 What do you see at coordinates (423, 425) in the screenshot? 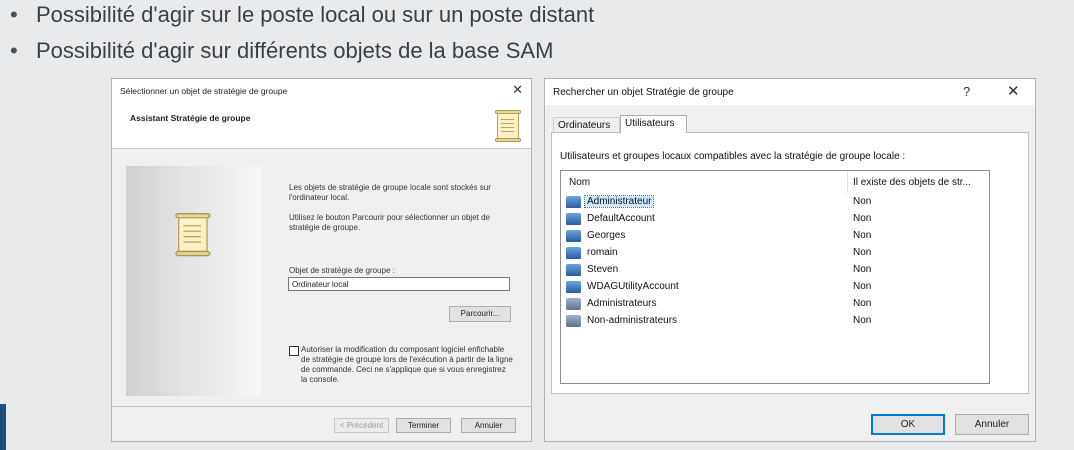
I see `finish-button: Terminer` at bounding box center [423, 425].